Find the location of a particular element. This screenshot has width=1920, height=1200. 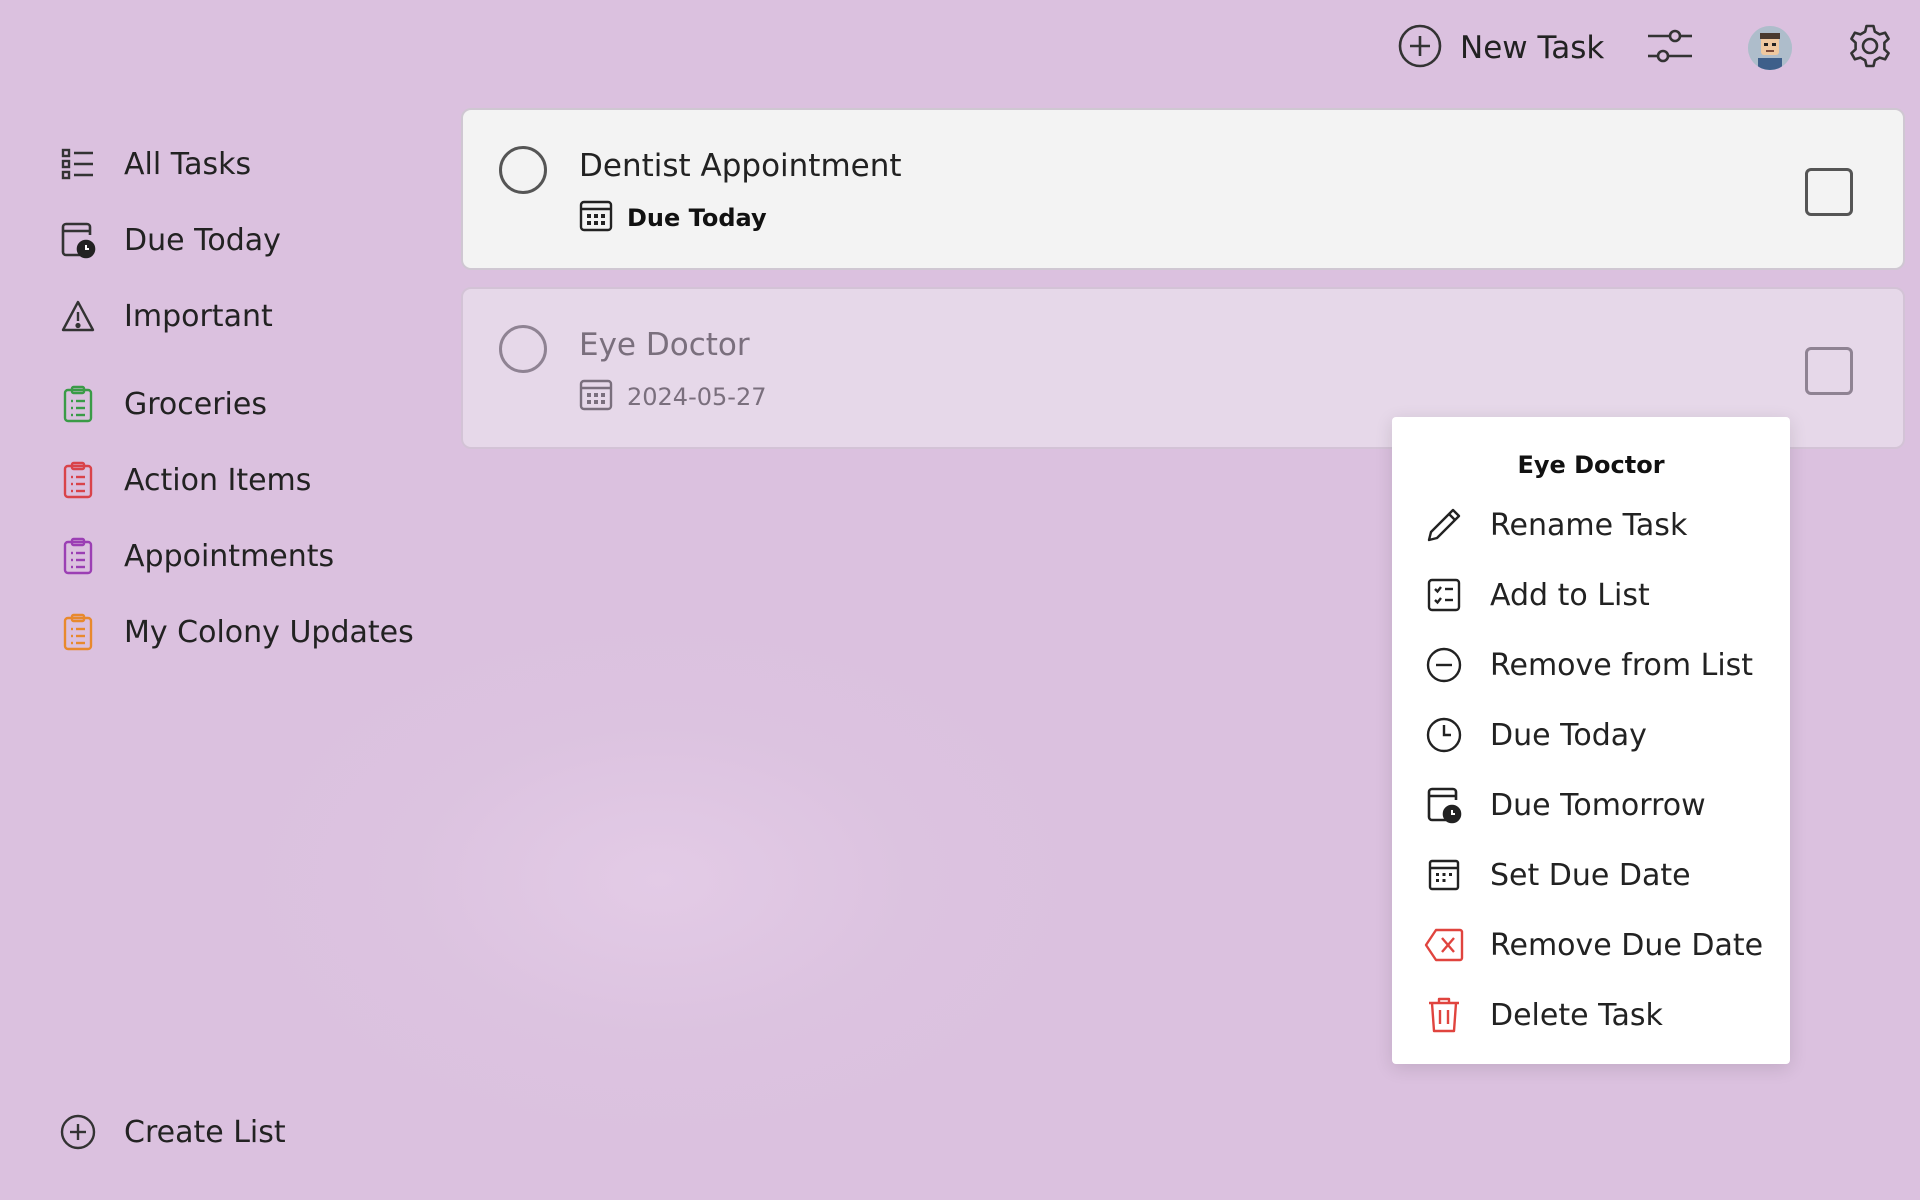

menu-item-label: Remove from List is located at coordinates (1622, 665).